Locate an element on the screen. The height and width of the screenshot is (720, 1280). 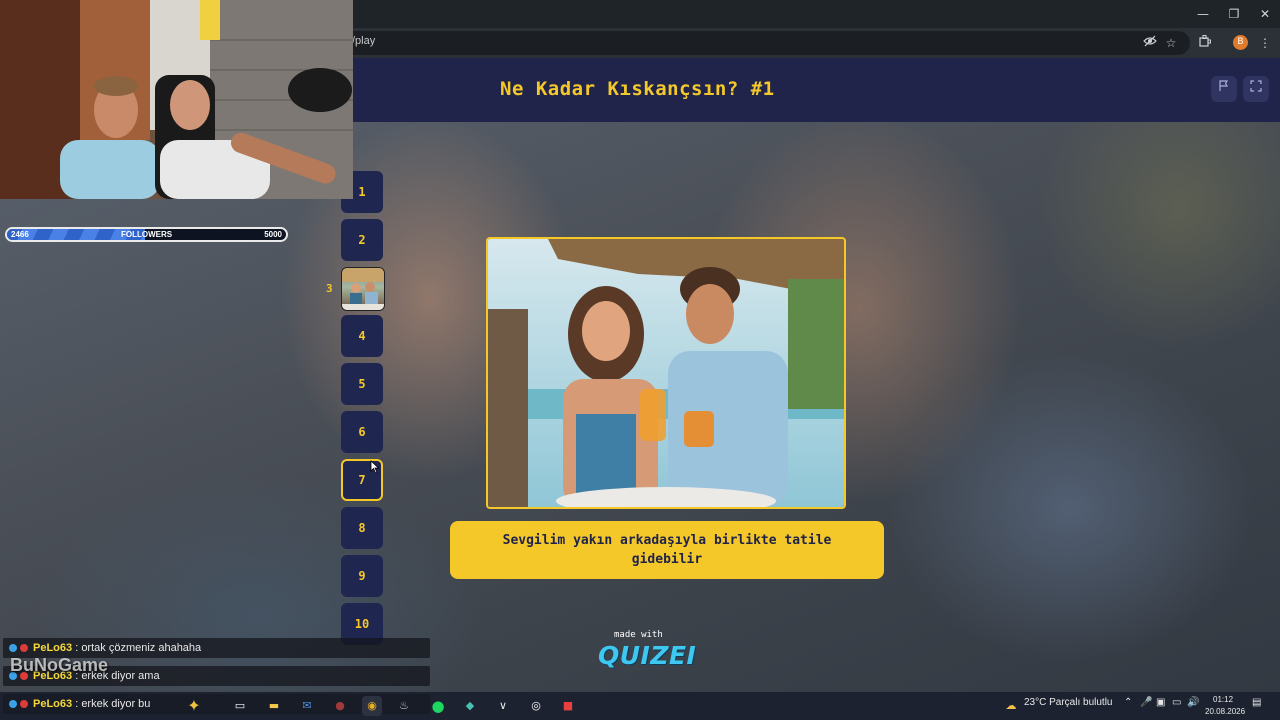
weather-icon: ☁ is located at coordinates (1011, 706).